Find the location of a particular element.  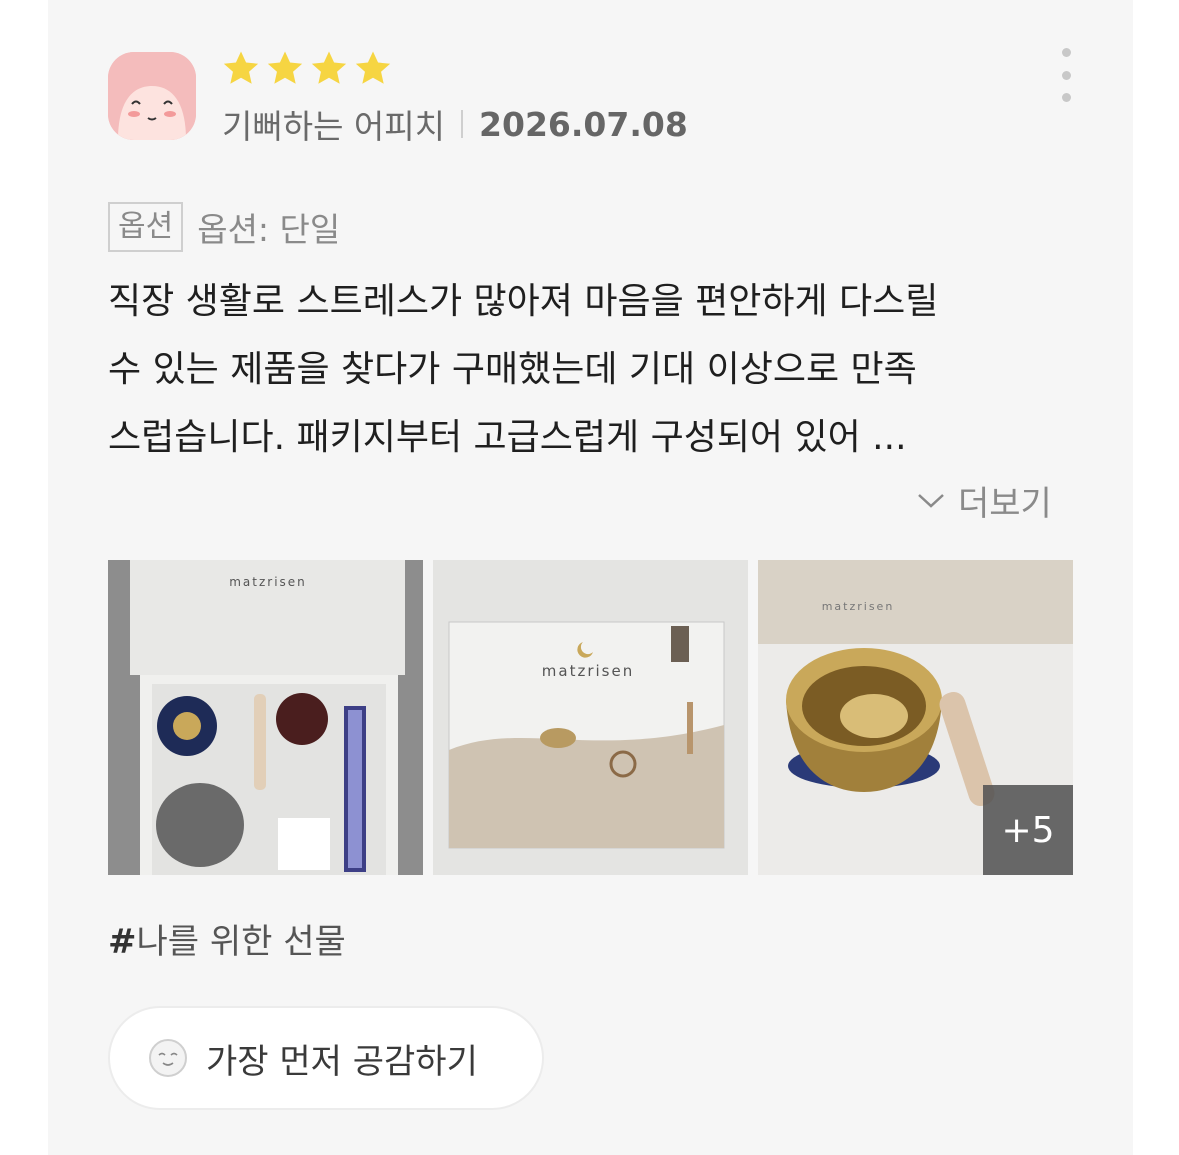

smile-face-icon is located at coordinates (168, 1058).